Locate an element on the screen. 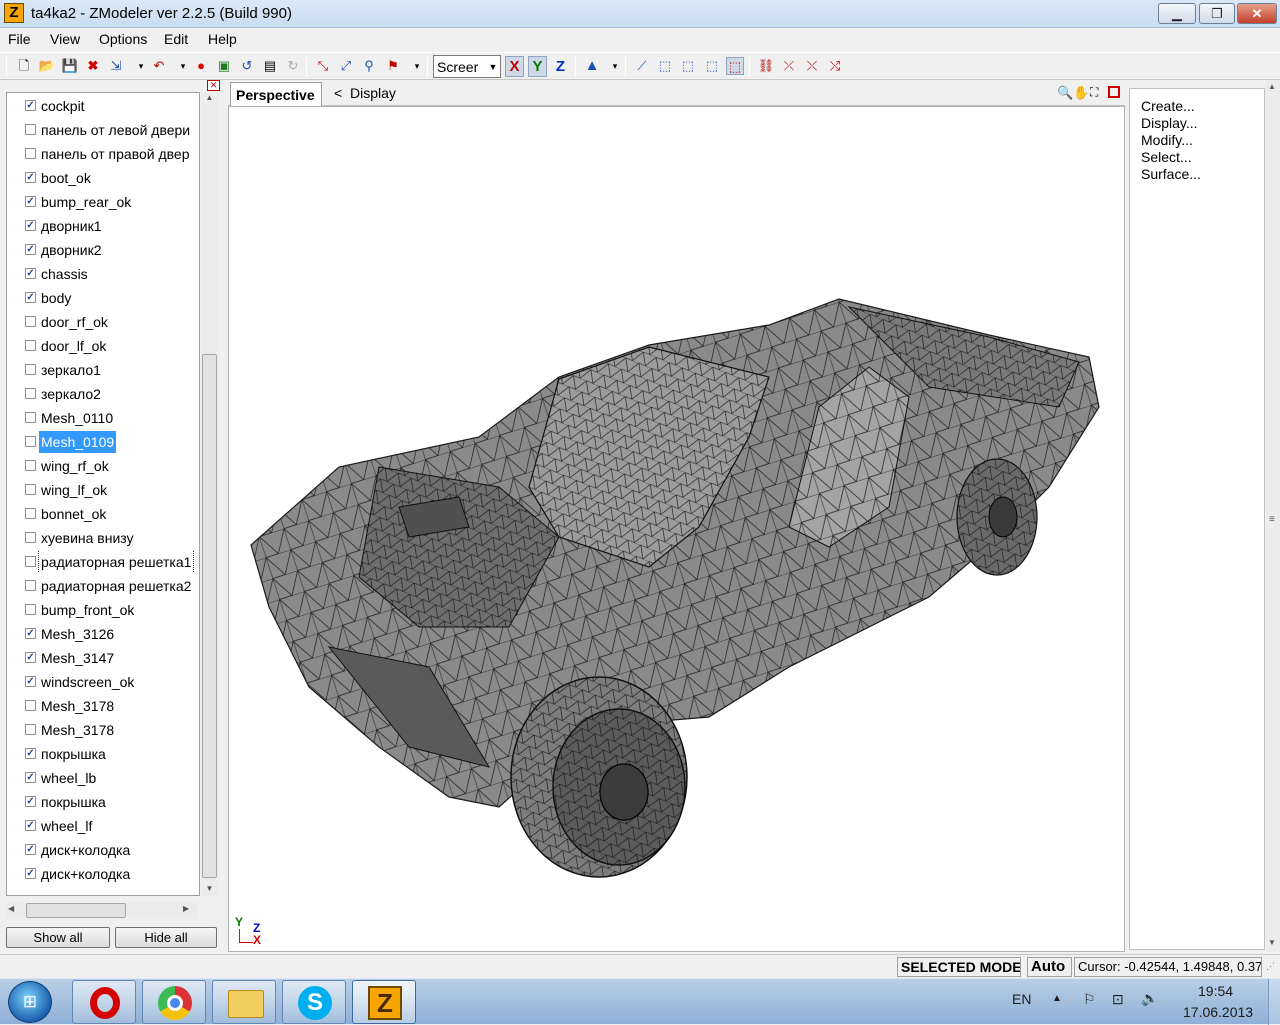 The height and width of the screenshot is (1025, 1280). clock-date: 17.06.2013 is located at coordinates (1218, 1012).